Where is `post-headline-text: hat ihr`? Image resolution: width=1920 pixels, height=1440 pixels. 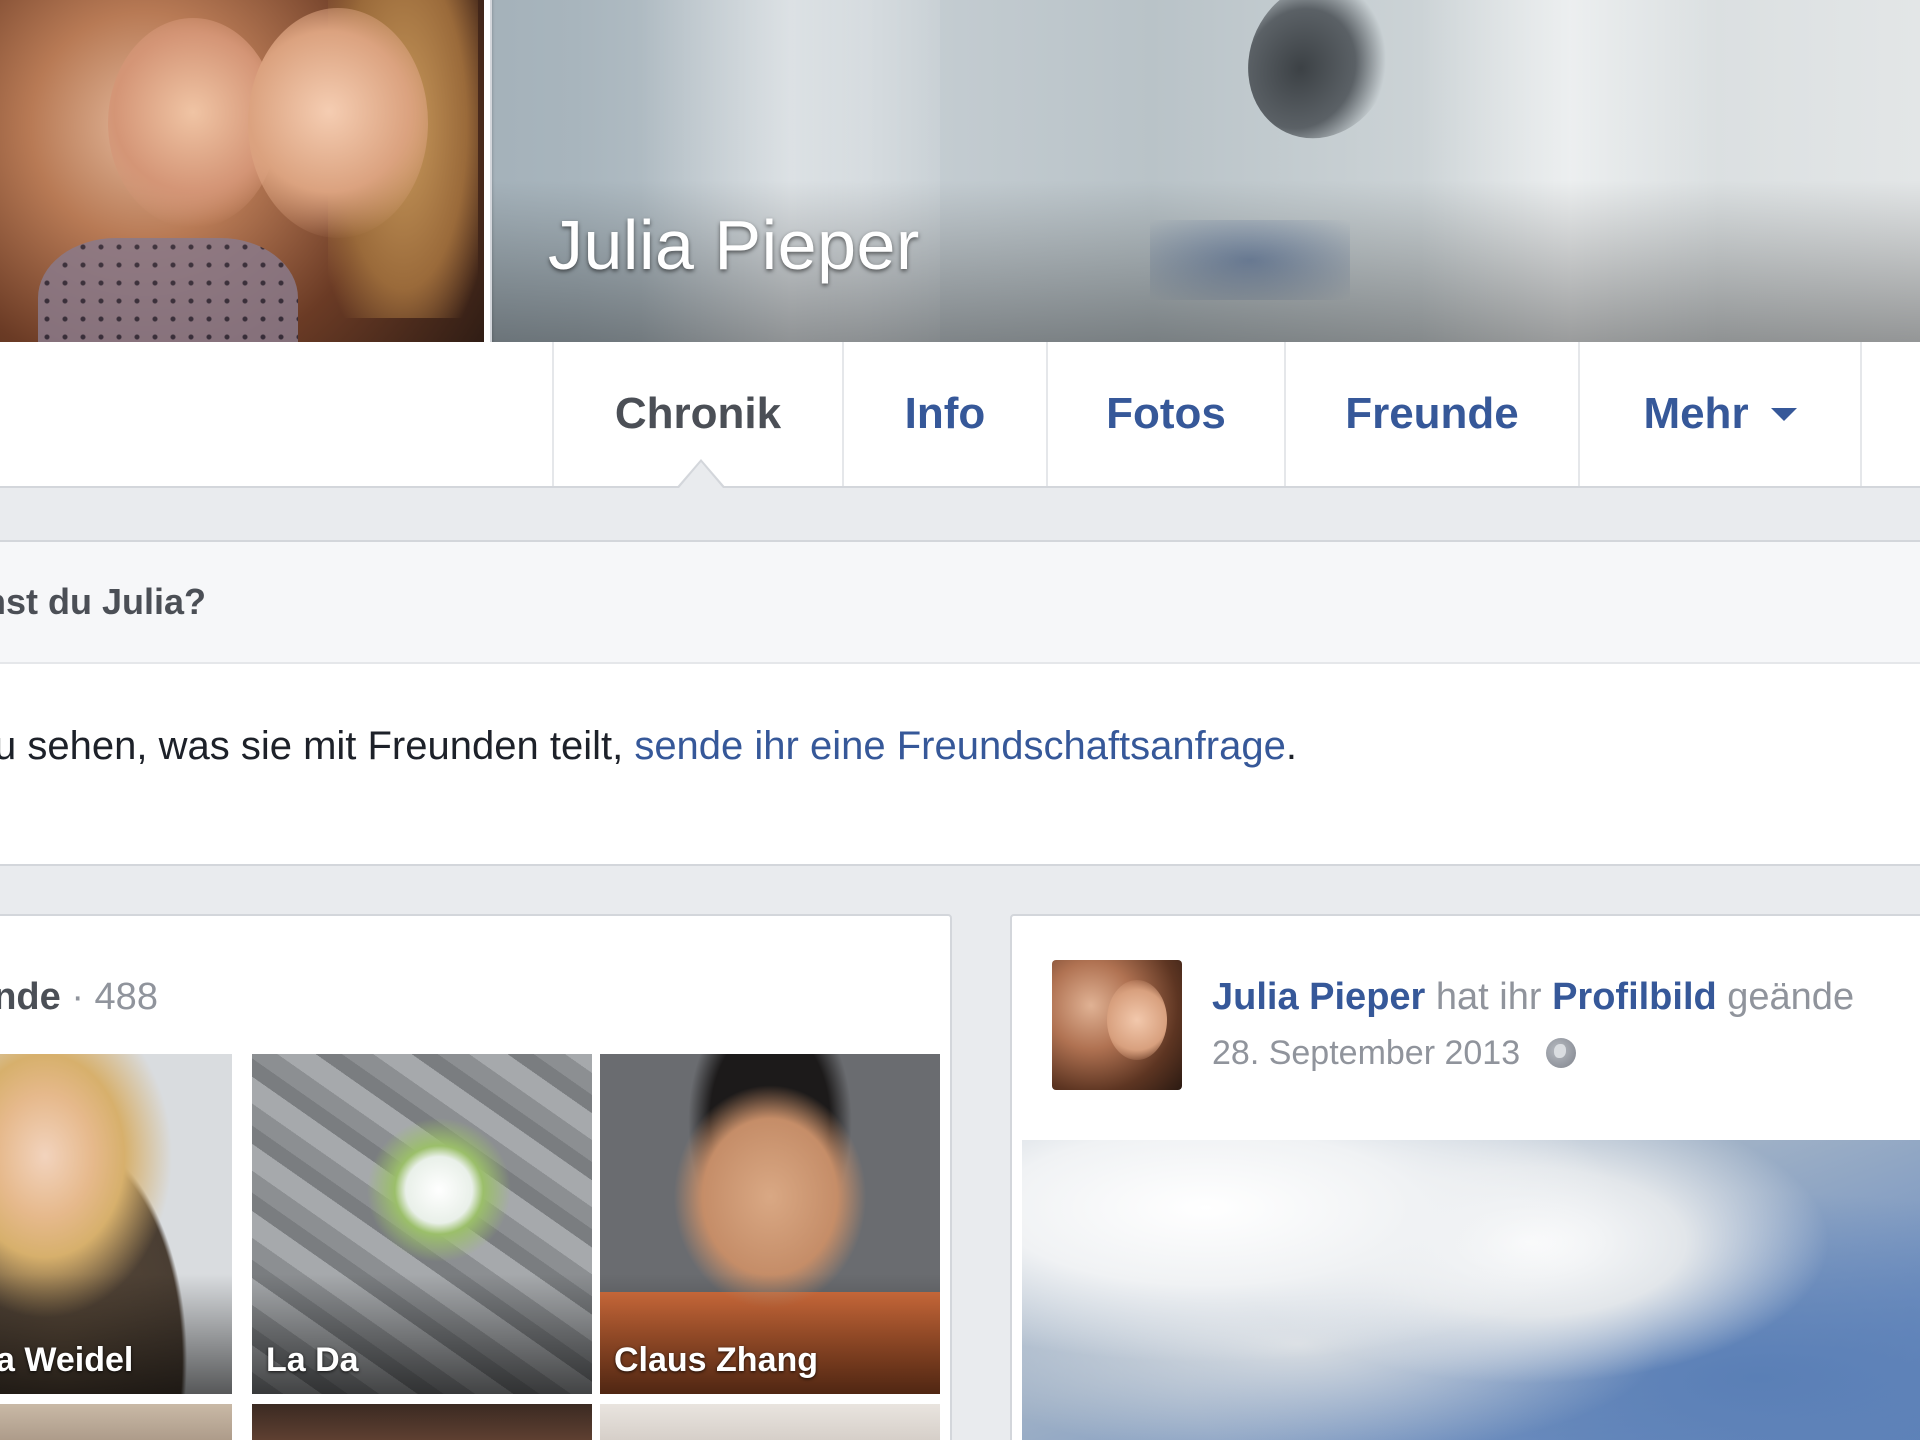
post-headline-text: hat ihr is located at coordinates (1489, 997).